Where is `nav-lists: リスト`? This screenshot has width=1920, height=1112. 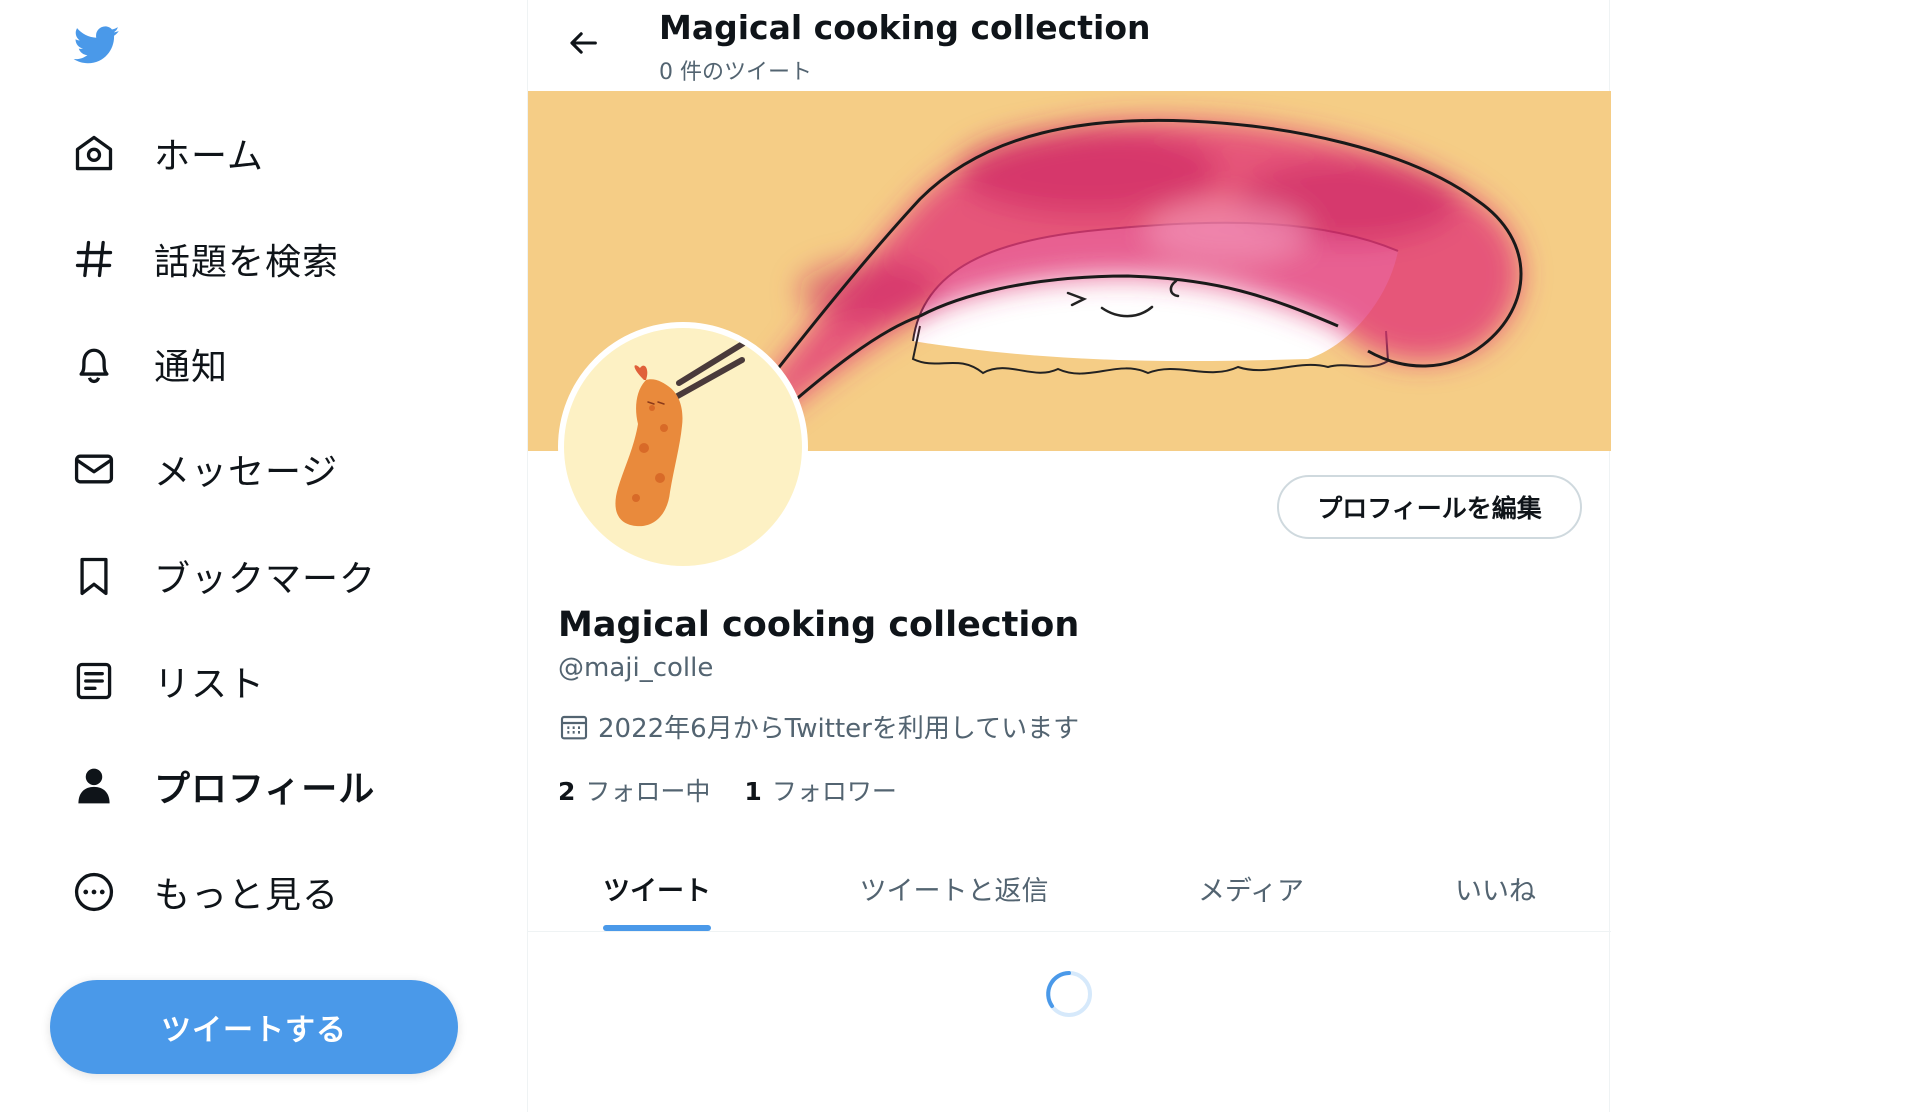
nav-lists: リスト is located at coordinates (280, 681).